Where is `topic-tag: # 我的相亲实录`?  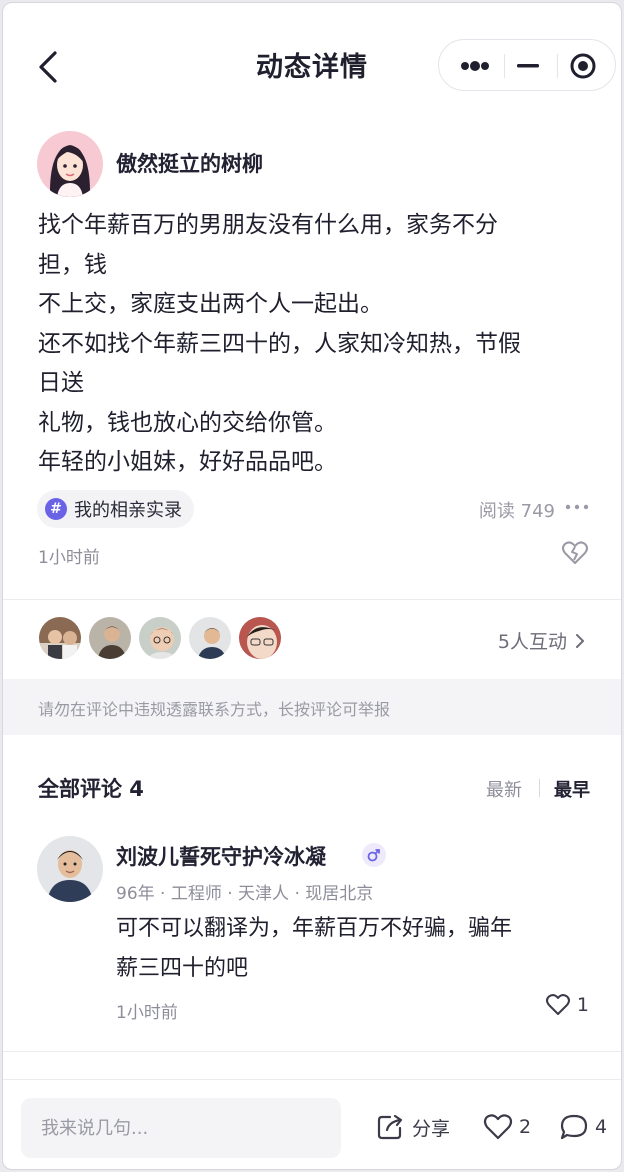
topic-tag: # 我的相亲实录 is located at coordinates (115, 509).